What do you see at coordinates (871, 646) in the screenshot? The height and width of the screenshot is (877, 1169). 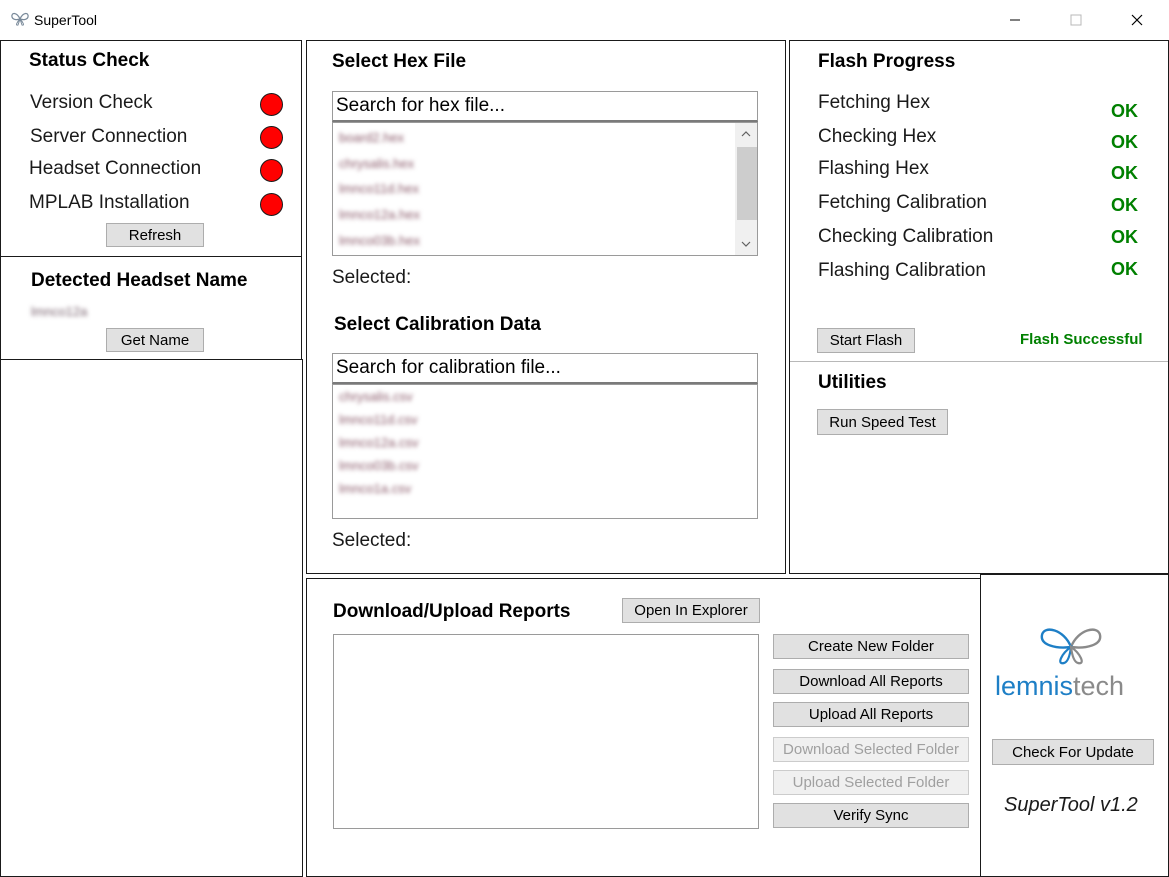 I see `create-folder-button: Create New Folder` at bounding box center [871, 646].